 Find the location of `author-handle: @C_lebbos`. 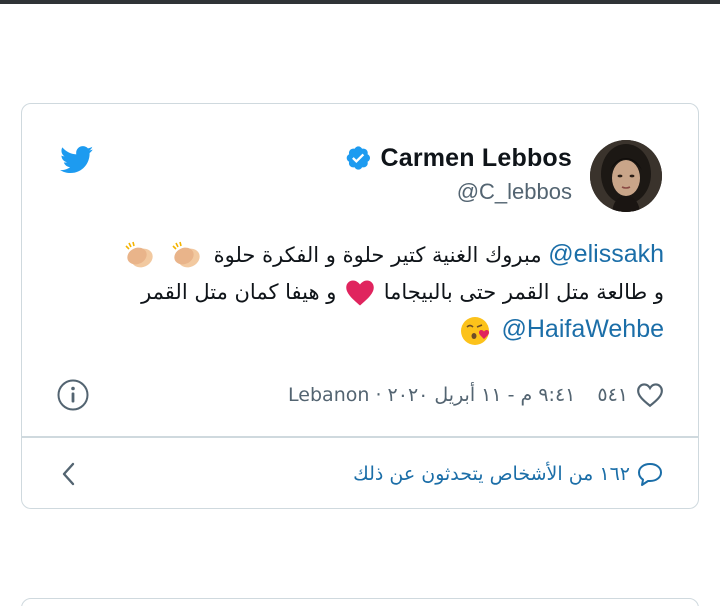

author-handle: @C_lebbos is located at coordinates (458, 192).